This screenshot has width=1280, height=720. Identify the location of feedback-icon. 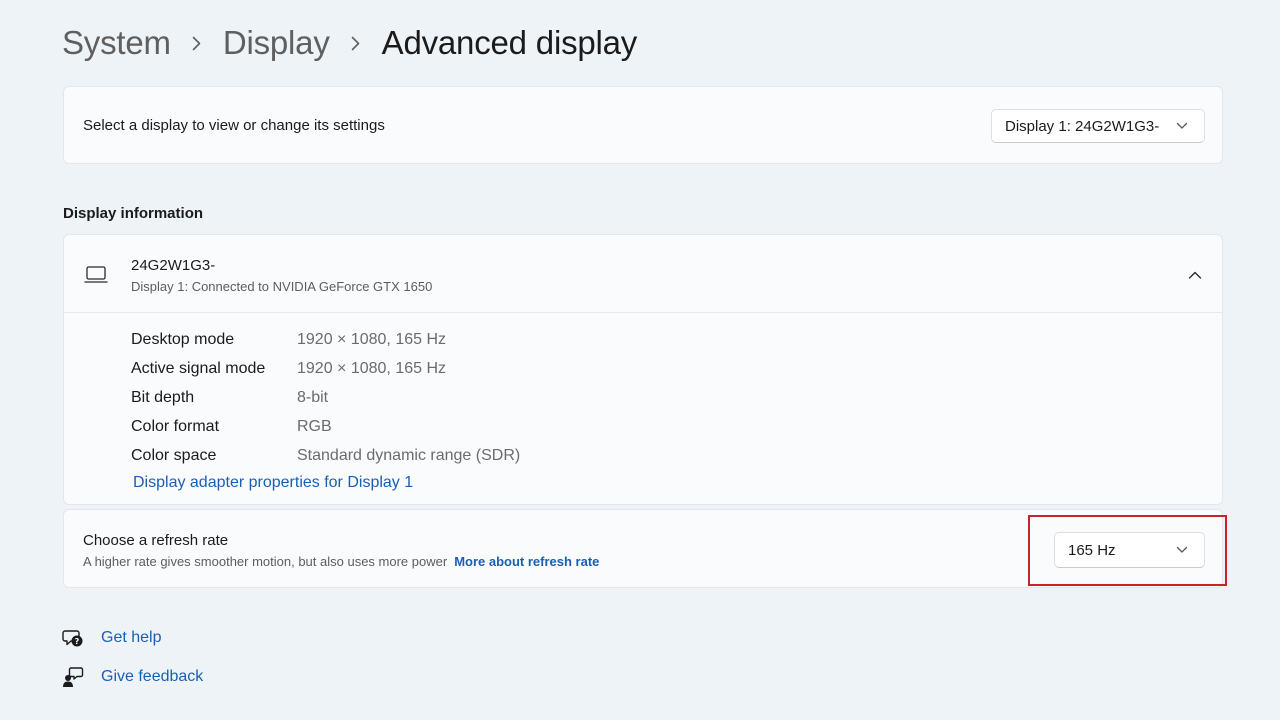
(73, 677).